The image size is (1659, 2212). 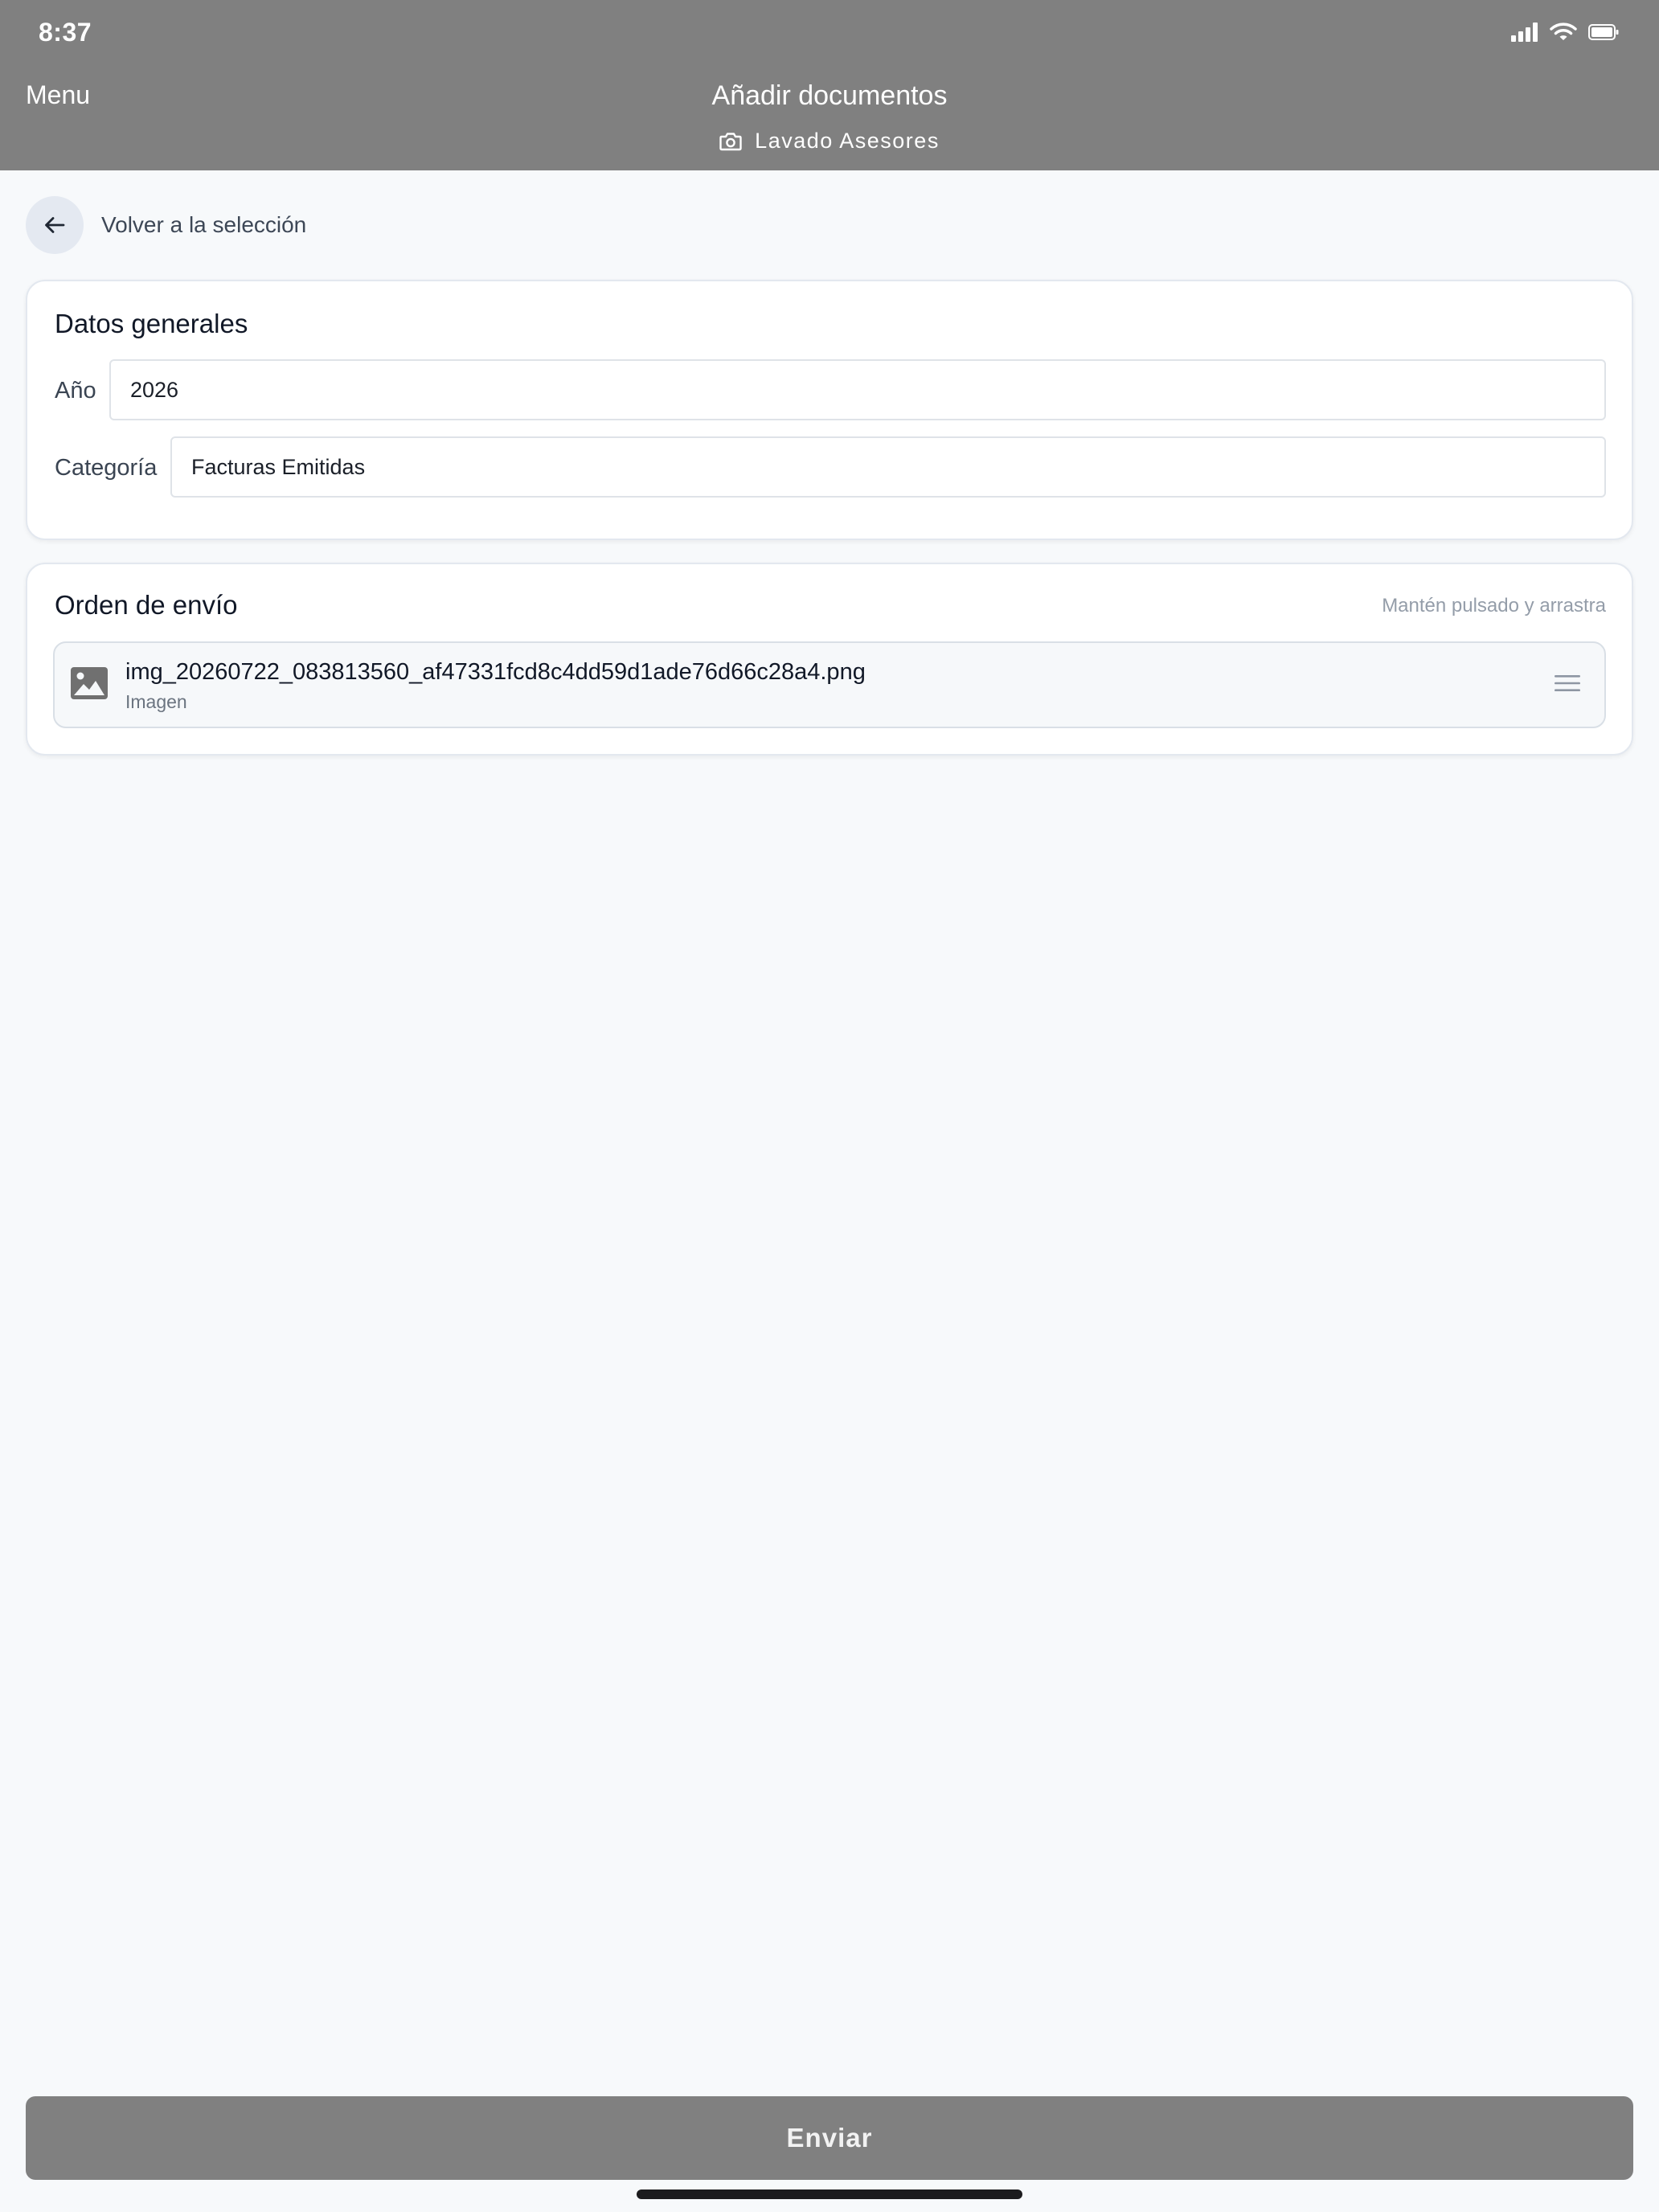 I want to click on general-data-title: Datos generales, so click(x=151, y=323).